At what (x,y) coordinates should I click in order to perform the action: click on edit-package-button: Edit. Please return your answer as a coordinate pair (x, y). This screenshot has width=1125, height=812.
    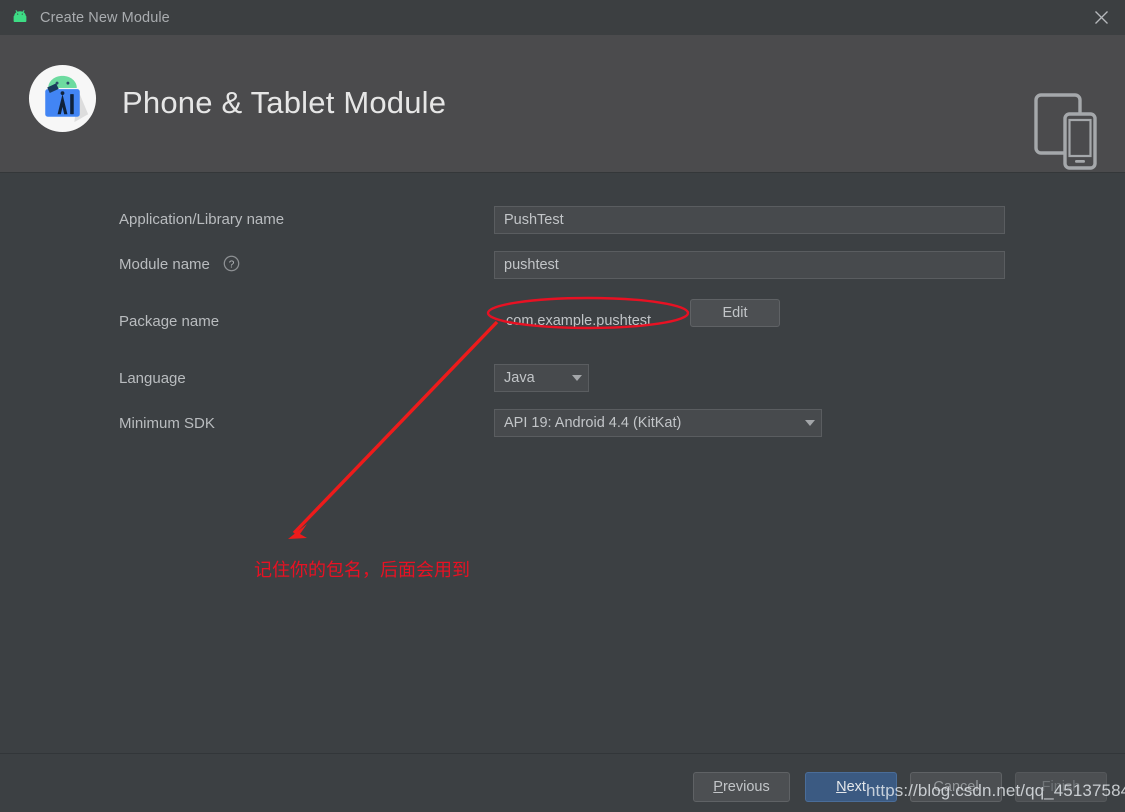
    Looking at the image, I should click on (735, 313).